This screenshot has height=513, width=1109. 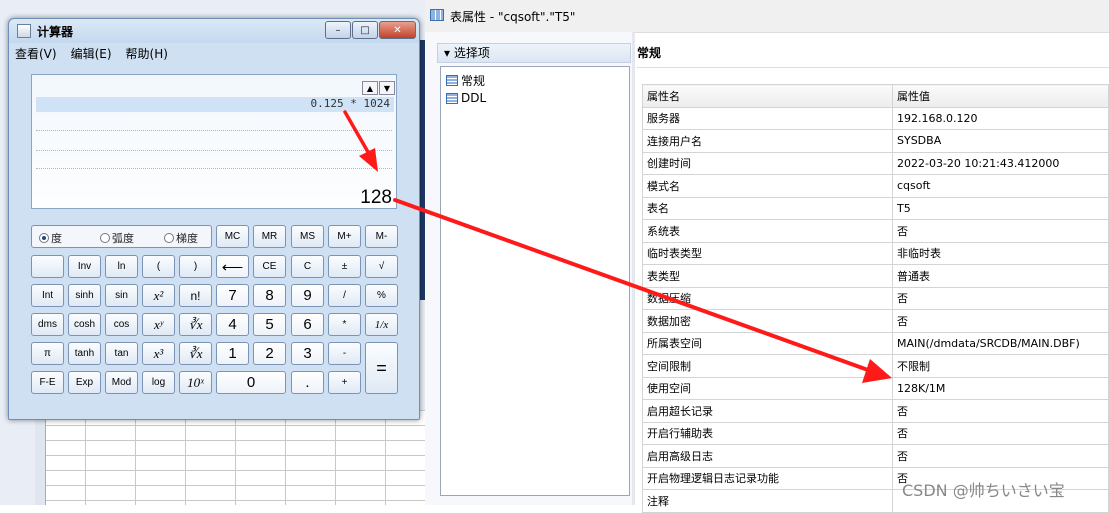 What do you see at coordinates (875, 163) in the screenshot?
I see `table-row: 创建时间 2022-03-20 10:21:43.412000` at bounding box center [875, 163].